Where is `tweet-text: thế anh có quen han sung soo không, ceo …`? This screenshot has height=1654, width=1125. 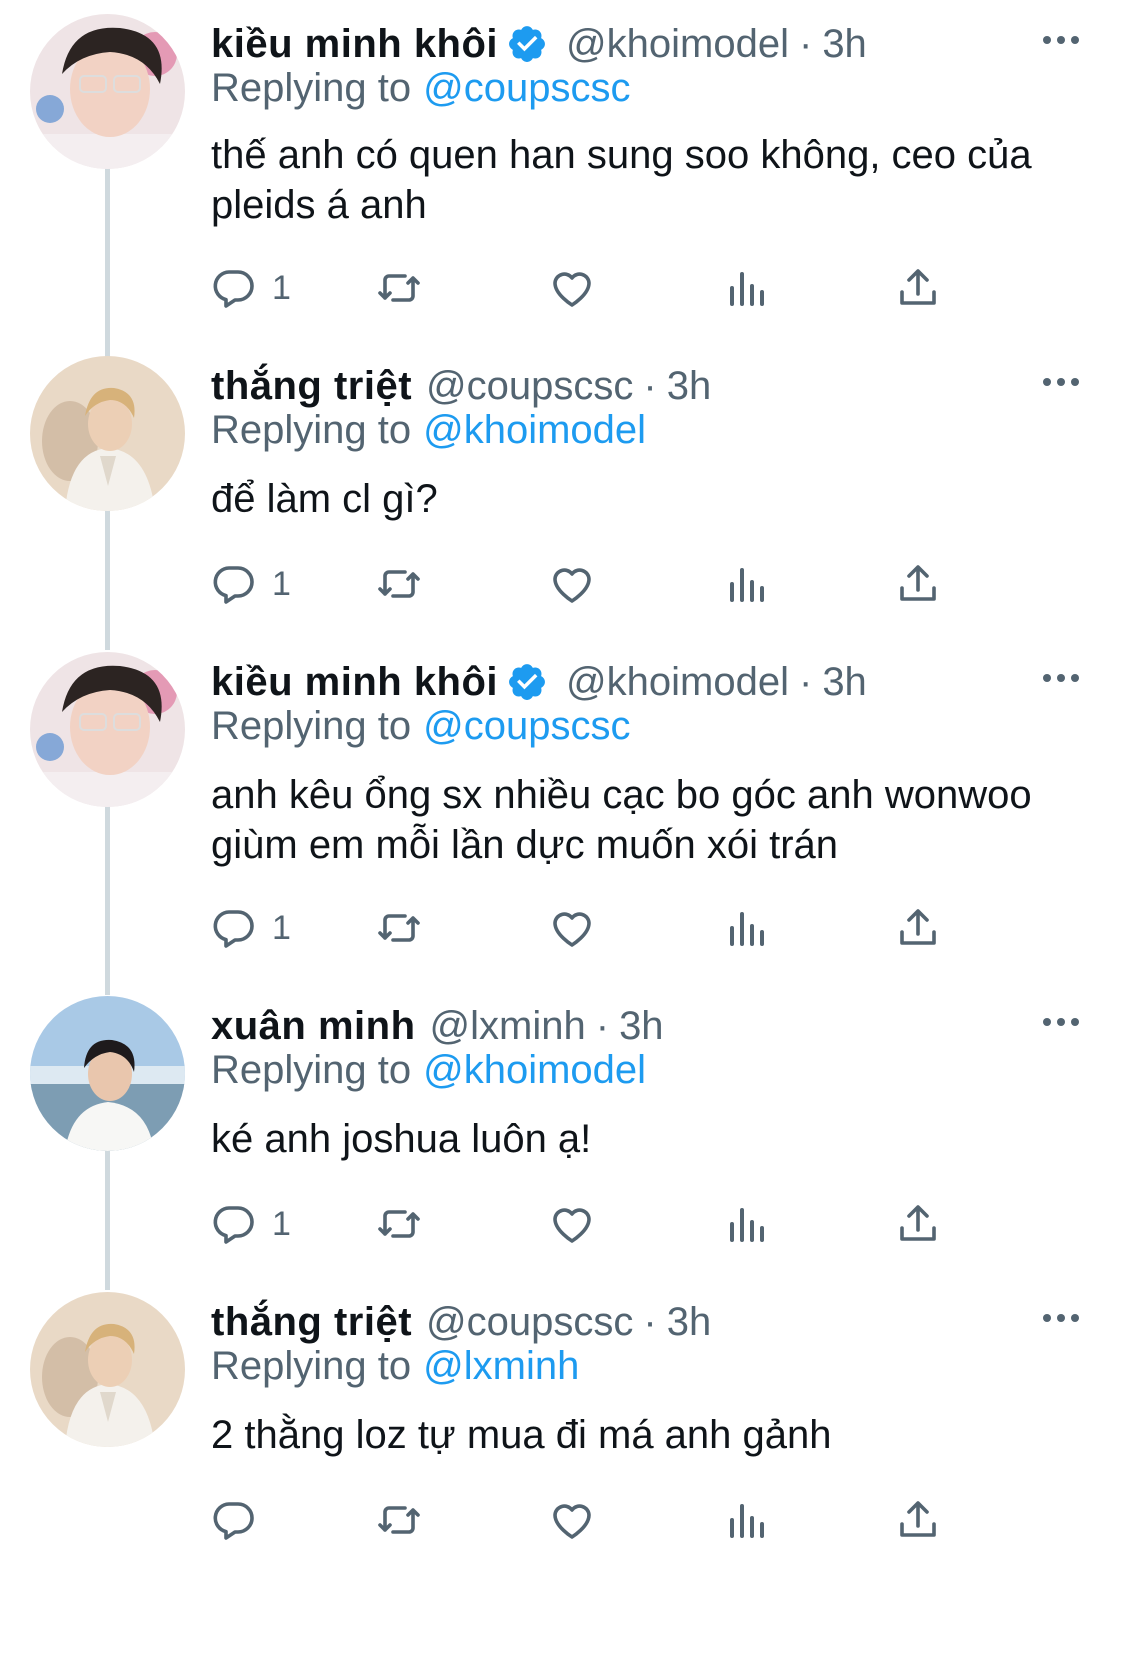 tweet-text: thế anh có quen han sung soo không, ceo … is located at coordinates (621, 180).